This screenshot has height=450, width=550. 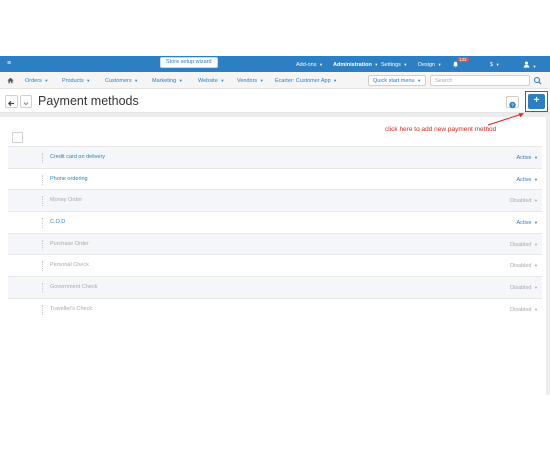 I want to click on list-item: Personal Check Disabled ▼, so click(x=275, y=265).